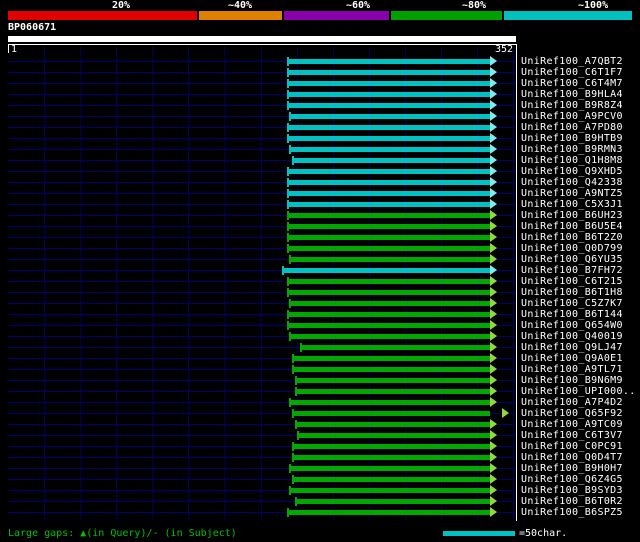 The height and width of the screenshot is (542, 640). Describe the element at coordinates (572, 325) in the screenshot. I see `hit-label: UniRef100_Q654W0` at that location.